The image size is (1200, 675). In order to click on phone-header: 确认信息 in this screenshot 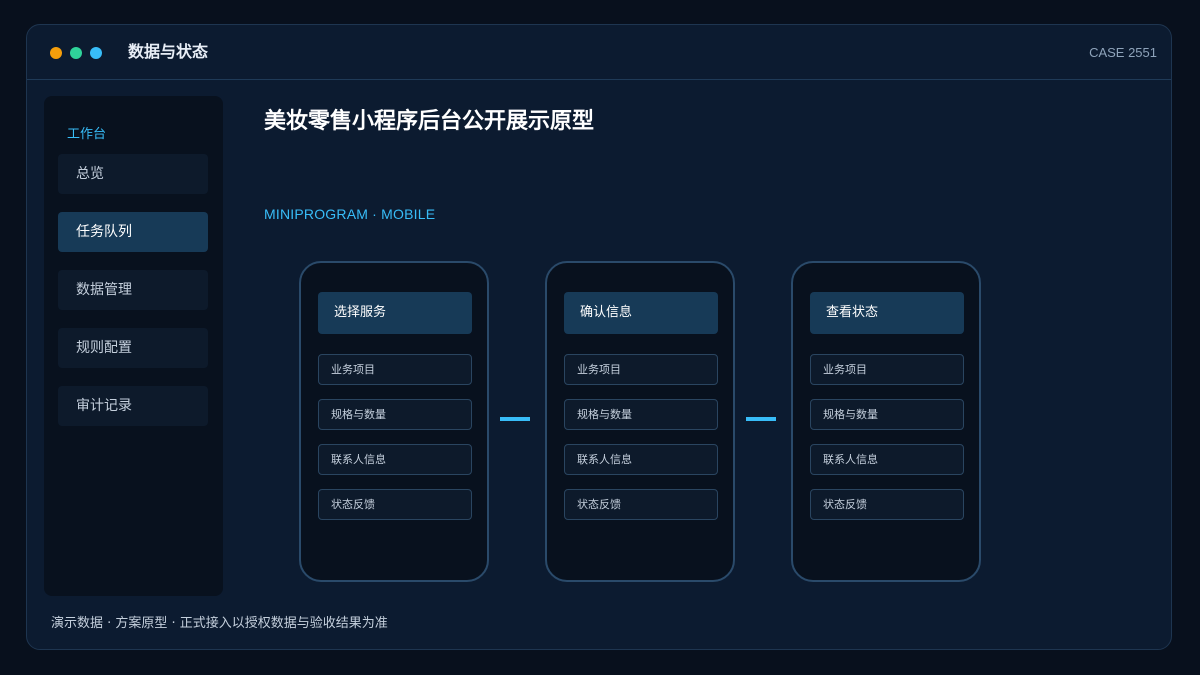, I will do `click(641, 313)`.